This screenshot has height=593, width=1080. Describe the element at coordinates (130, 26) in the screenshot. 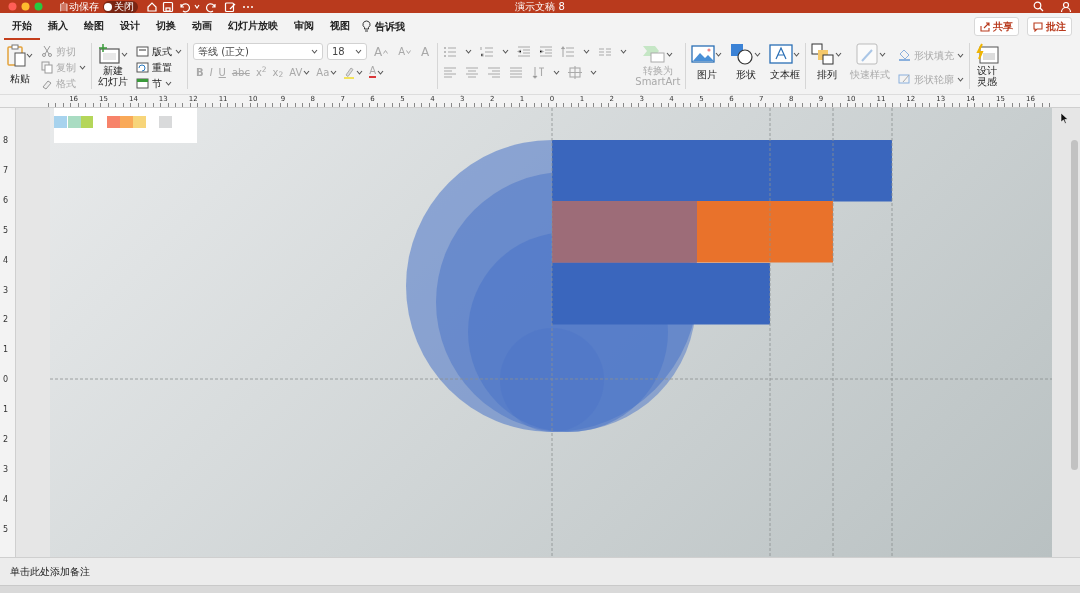

I see `ribbon-tab: 设计` at that location.